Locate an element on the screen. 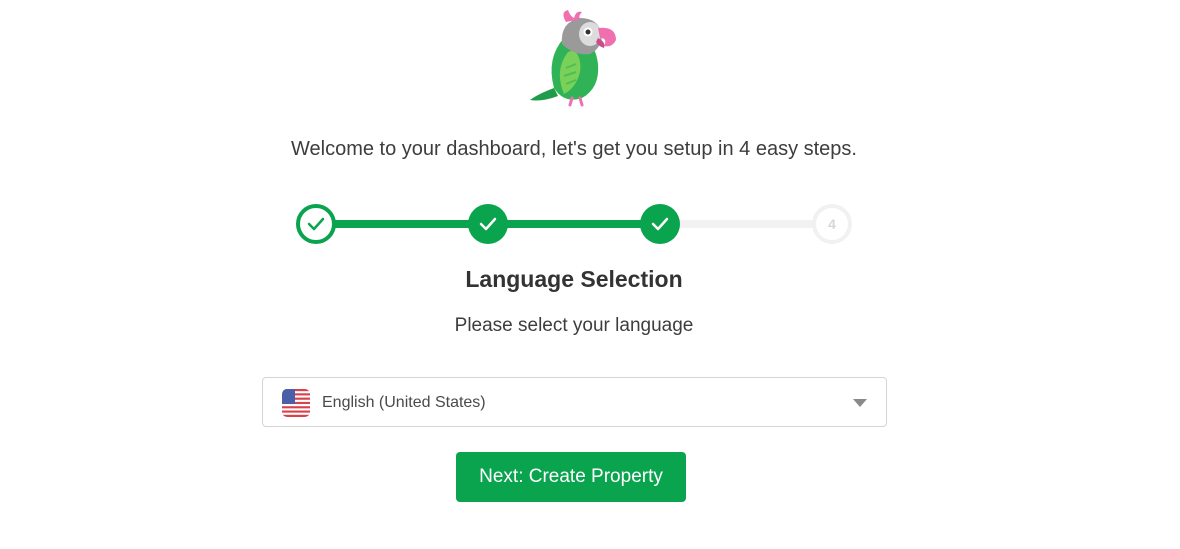 This screenshot has height=549, width=1180. step-1-completed is located at coordinates (316, 224).